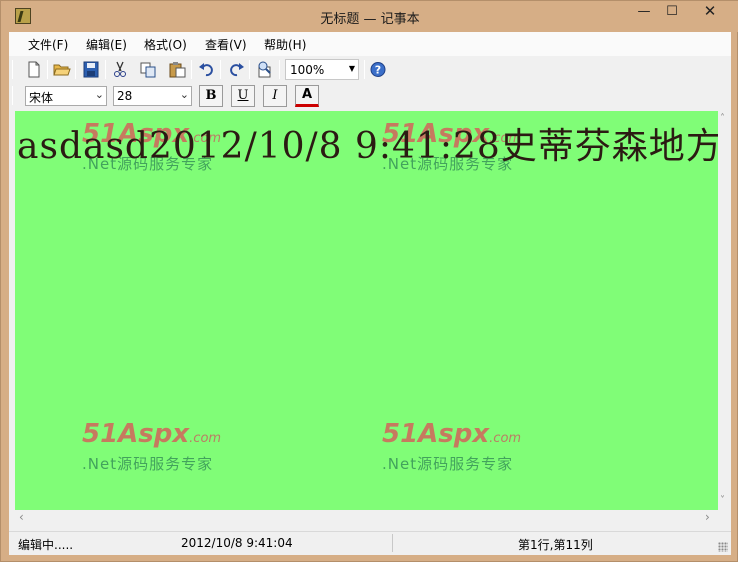  What do you see at coordinates (707, 517) in the screenshot?
I see `scroll-right-icon: ›` at bounding box center [707, 517].